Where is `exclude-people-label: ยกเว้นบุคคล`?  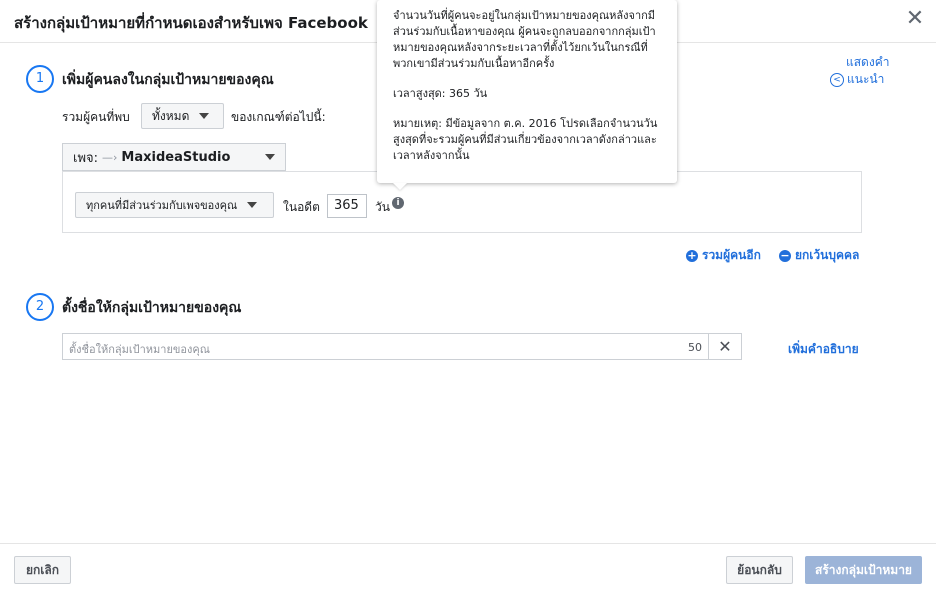
exclude-people-label: ยกเว้นบุคคล is located at coordinates (827, 255).